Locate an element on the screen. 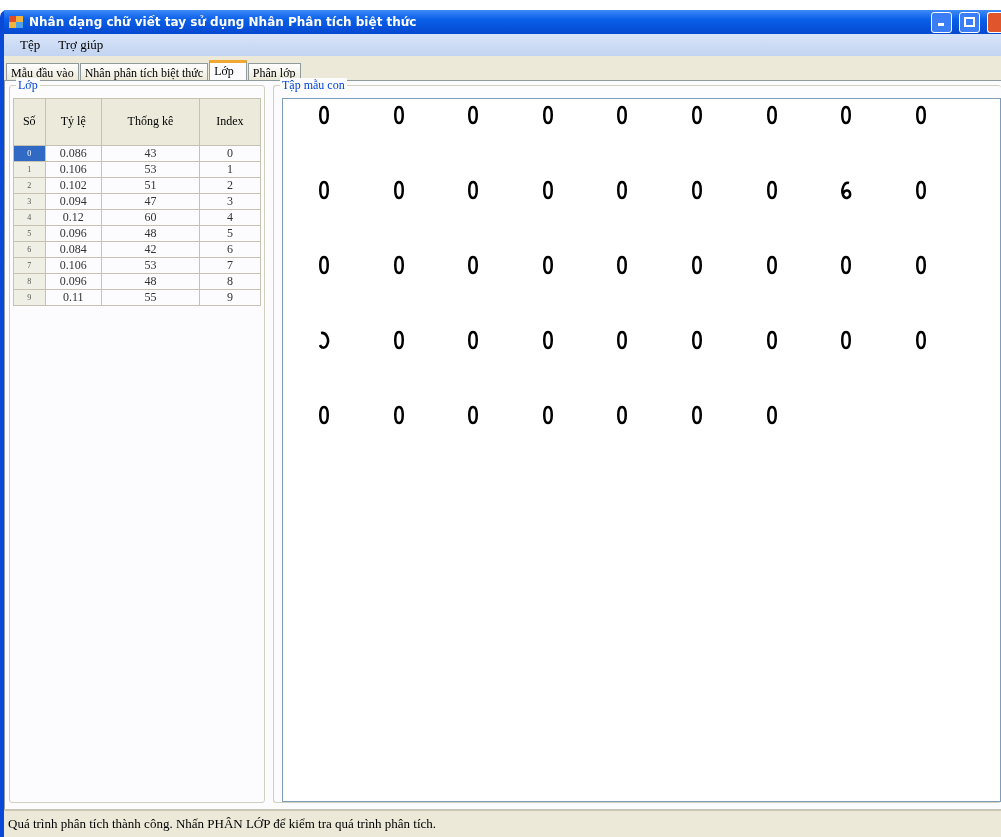  table-cell: 0.12 is located at coordinates (73, 217).